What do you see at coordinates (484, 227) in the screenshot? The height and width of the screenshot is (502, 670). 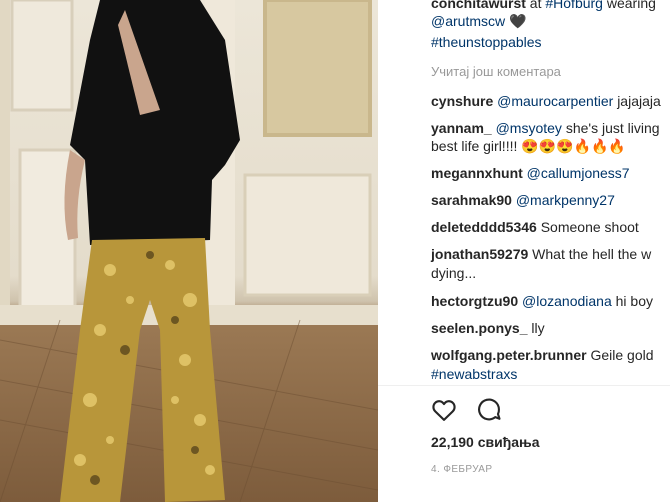 I see `comment-username: deletedddd5346` at bounding box center [484, 227].